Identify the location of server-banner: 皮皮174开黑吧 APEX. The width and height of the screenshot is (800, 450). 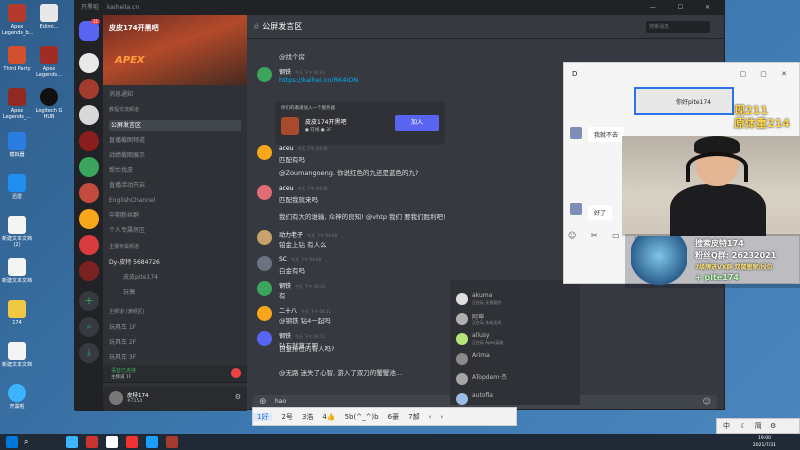
(175, 50).